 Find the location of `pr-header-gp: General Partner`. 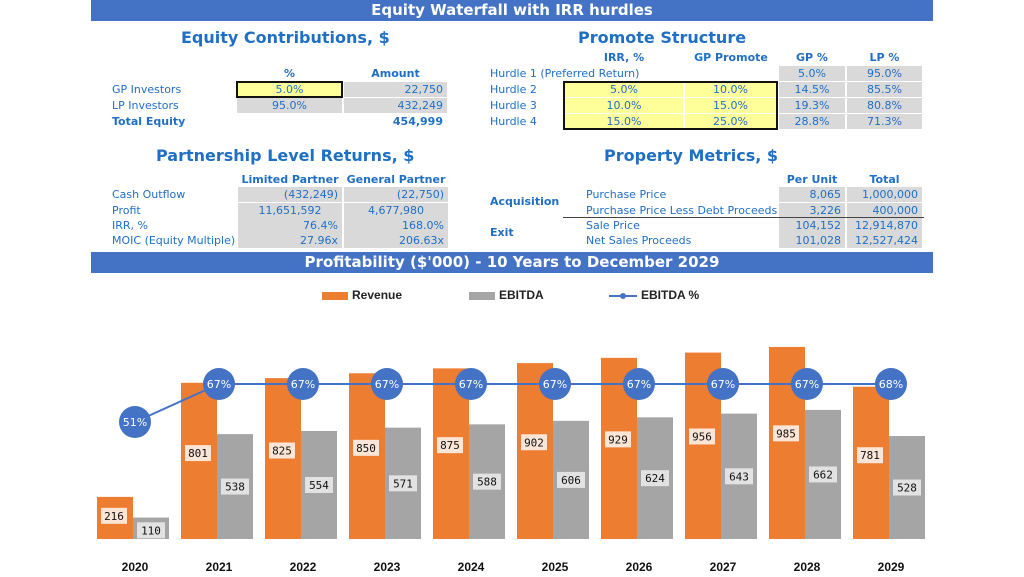

pr-header-gp: General Partner is located at coordinates (396, 179).